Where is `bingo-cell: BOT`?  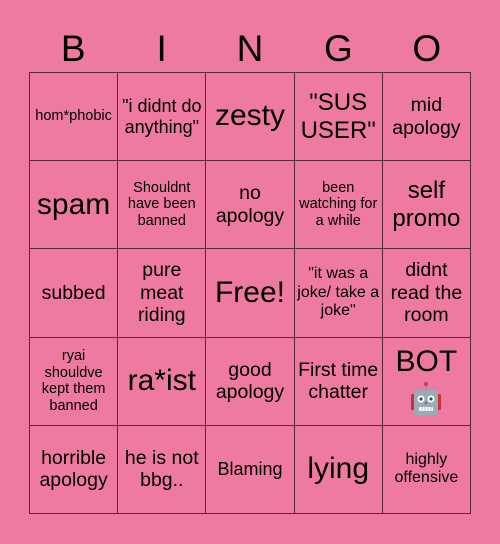
bingo-cell: BOT is located at coordinates (426, 381).